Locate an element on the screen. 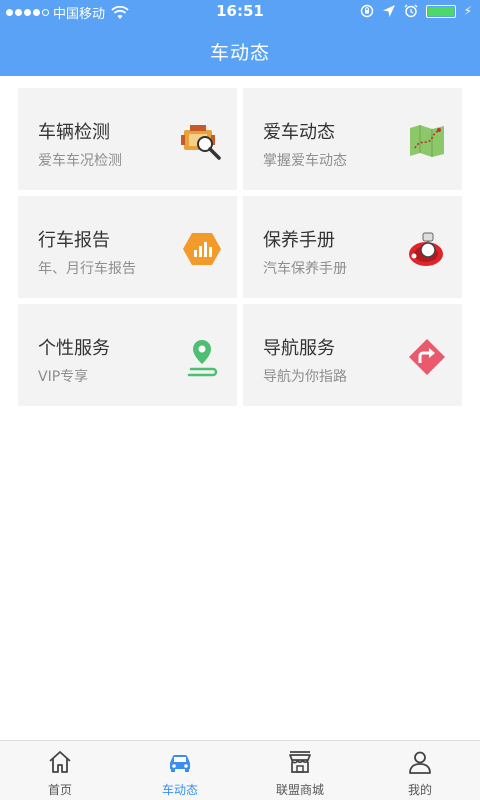 The height and width of the screenshot is (800, 480). location-arrow-icon is located at coordinates (388, 11).